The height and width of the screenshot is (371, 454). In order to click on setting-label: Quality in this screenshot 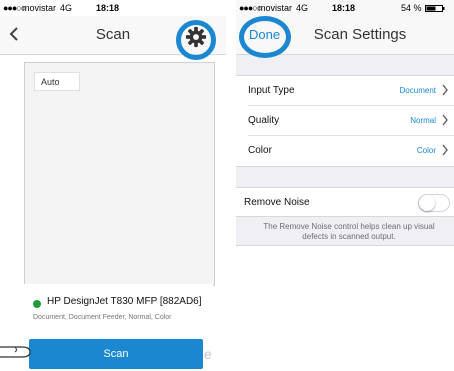, I will do `click(264, 120)`.